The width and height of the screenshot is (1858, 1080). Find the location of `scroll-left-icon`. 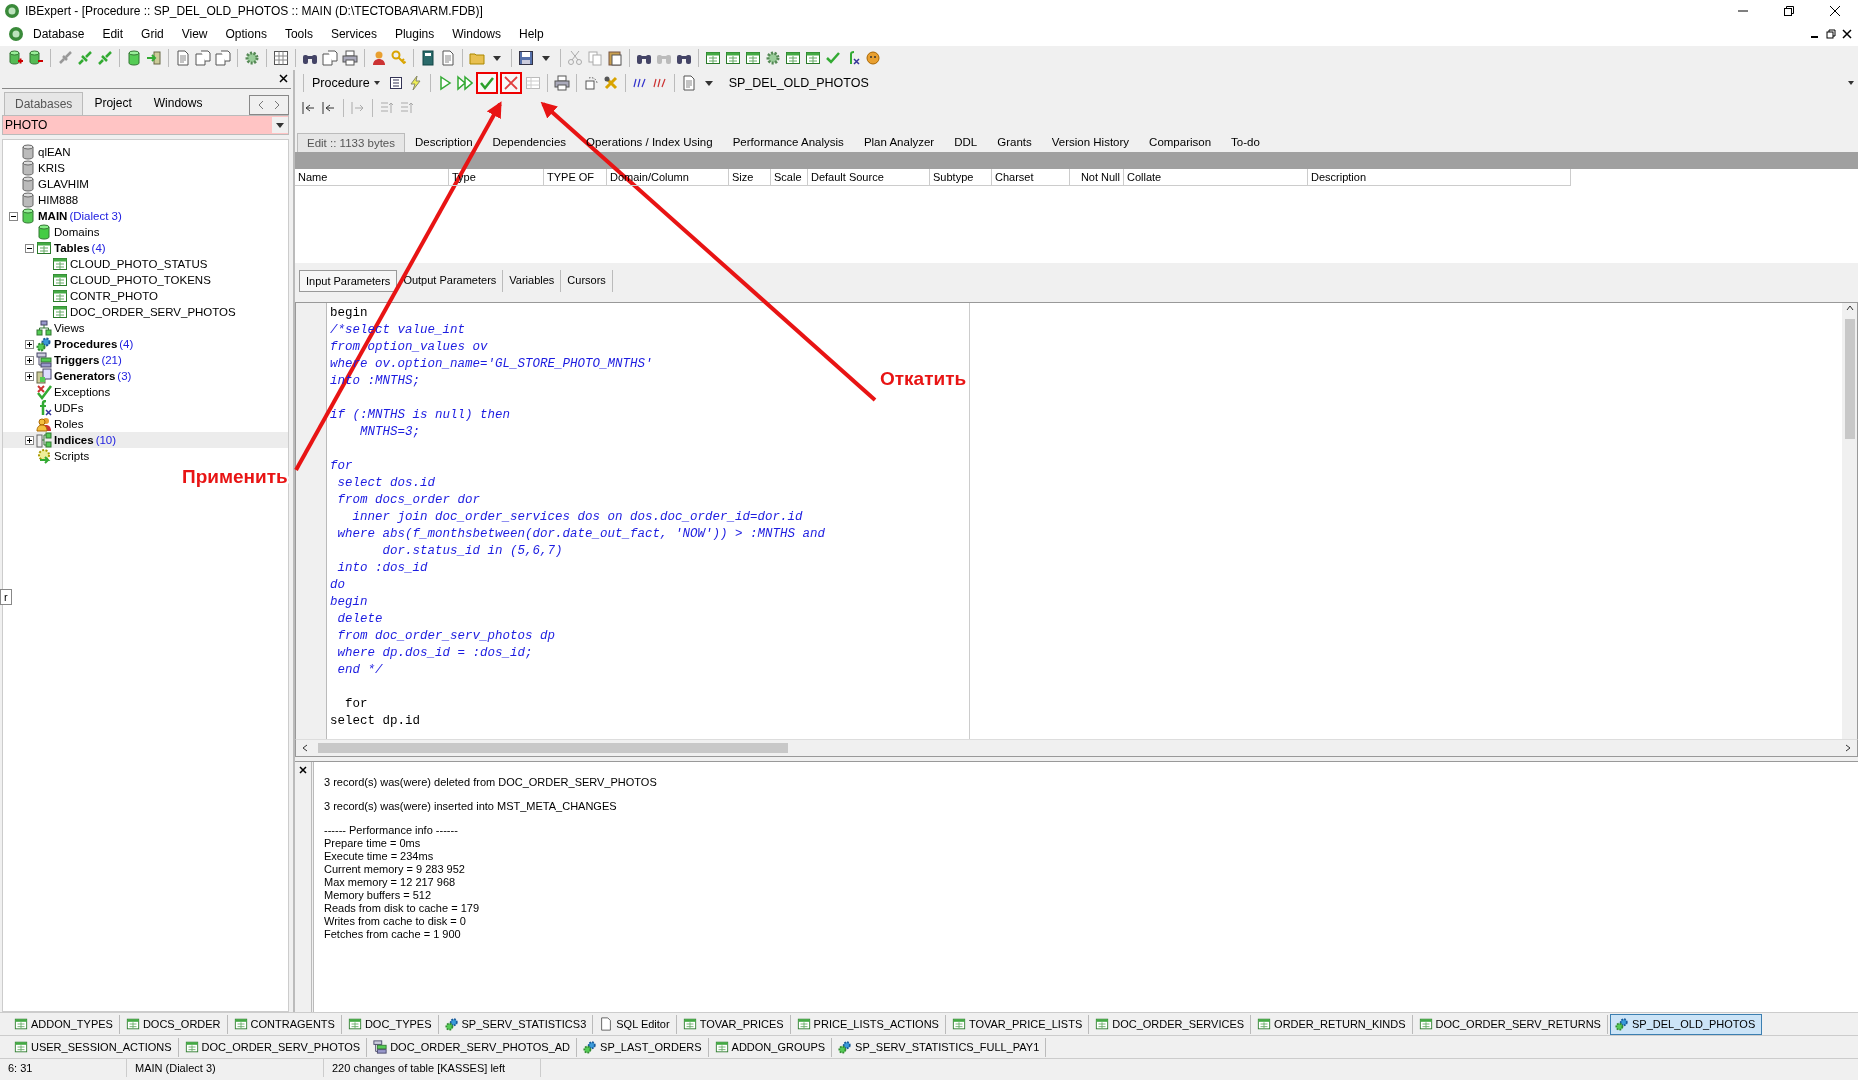

scroll-left-icon is located at coordinates (305, 748).